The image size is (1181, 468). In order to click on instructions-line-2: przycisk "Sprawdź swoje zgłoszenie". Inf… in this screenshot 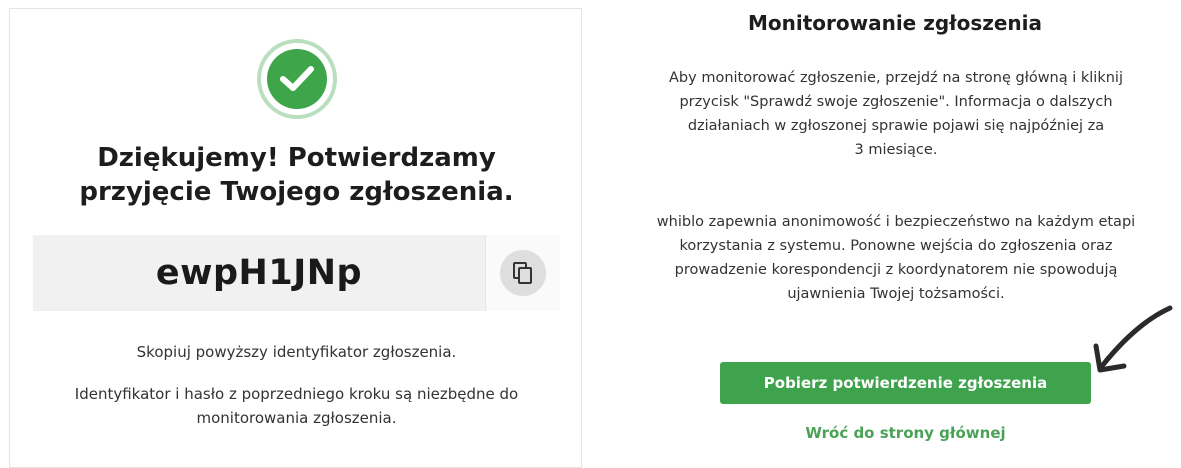, I will do `click(896, 102)`.